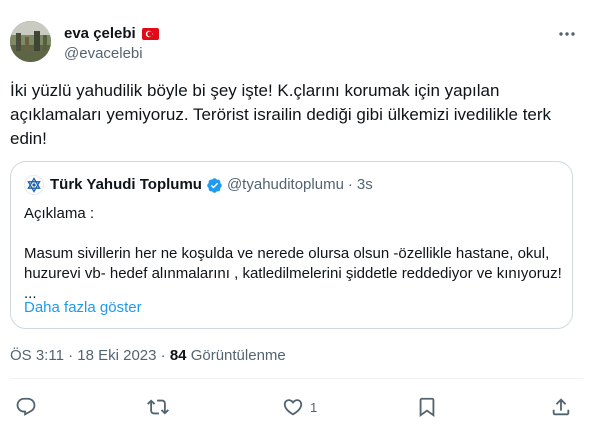 This screenshot has height=430, width=593. What do you see at coordinates (314, 407) in the screenshot?
I see `like-count: 1` at bounding box center [314, 407].